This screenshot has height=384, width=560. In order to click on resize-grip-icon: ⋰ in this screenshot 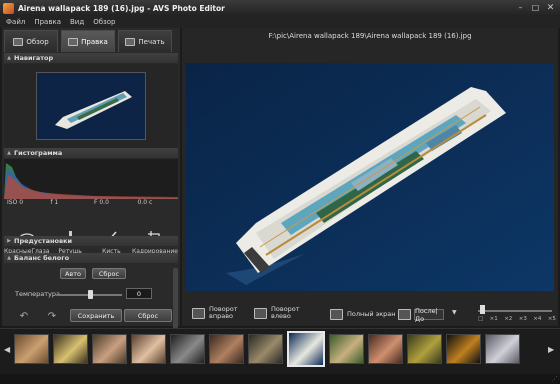, I will do `click(554, 379)`.